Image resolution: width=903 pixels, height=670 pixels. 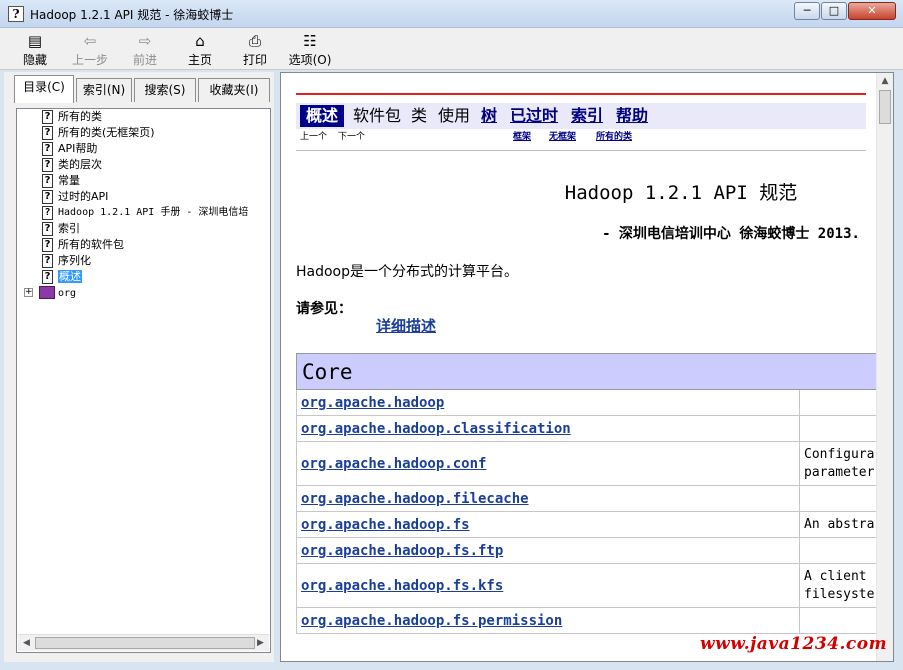 I want to click on hide-pane-icon: ▤, so click(x=35, y=41).